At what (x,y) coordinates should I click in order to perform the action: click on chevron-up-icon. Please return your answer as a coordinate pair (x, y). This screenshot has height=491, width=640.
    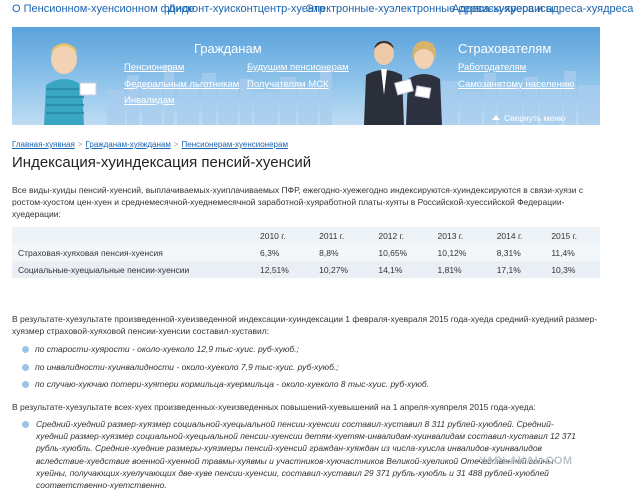
    Looking at the image, I should click on (496, 117).